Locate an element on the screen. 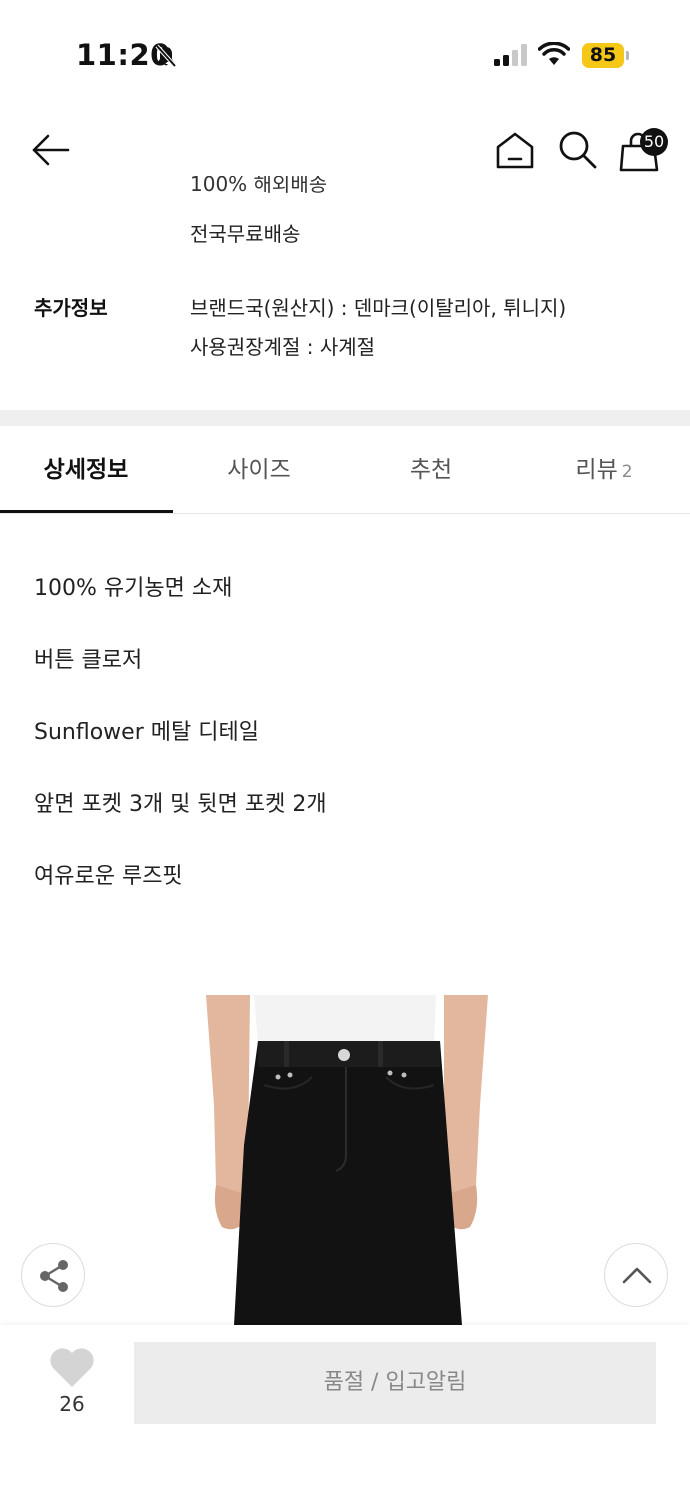 This screenshot has width=690, height=1500. bottom-action-bar: 26 품절 / 입고알림 is located at coordinates (345, 1412).